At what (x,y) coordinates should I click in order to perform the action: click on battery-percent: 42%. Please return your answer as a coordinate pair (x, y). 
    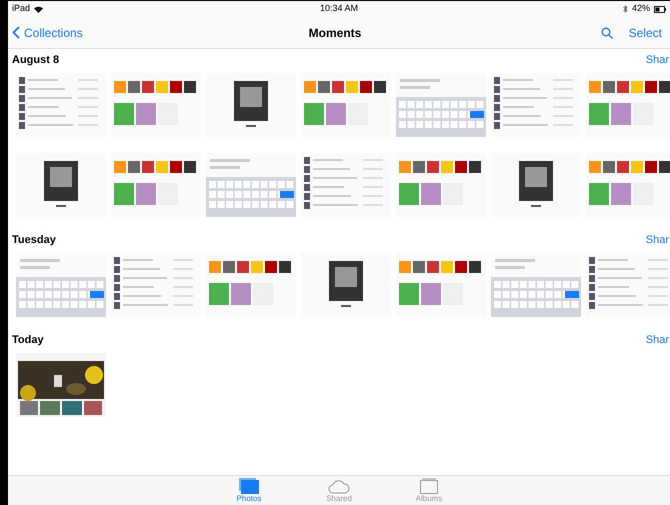
    Looking at the image, I should click on (641, 9).